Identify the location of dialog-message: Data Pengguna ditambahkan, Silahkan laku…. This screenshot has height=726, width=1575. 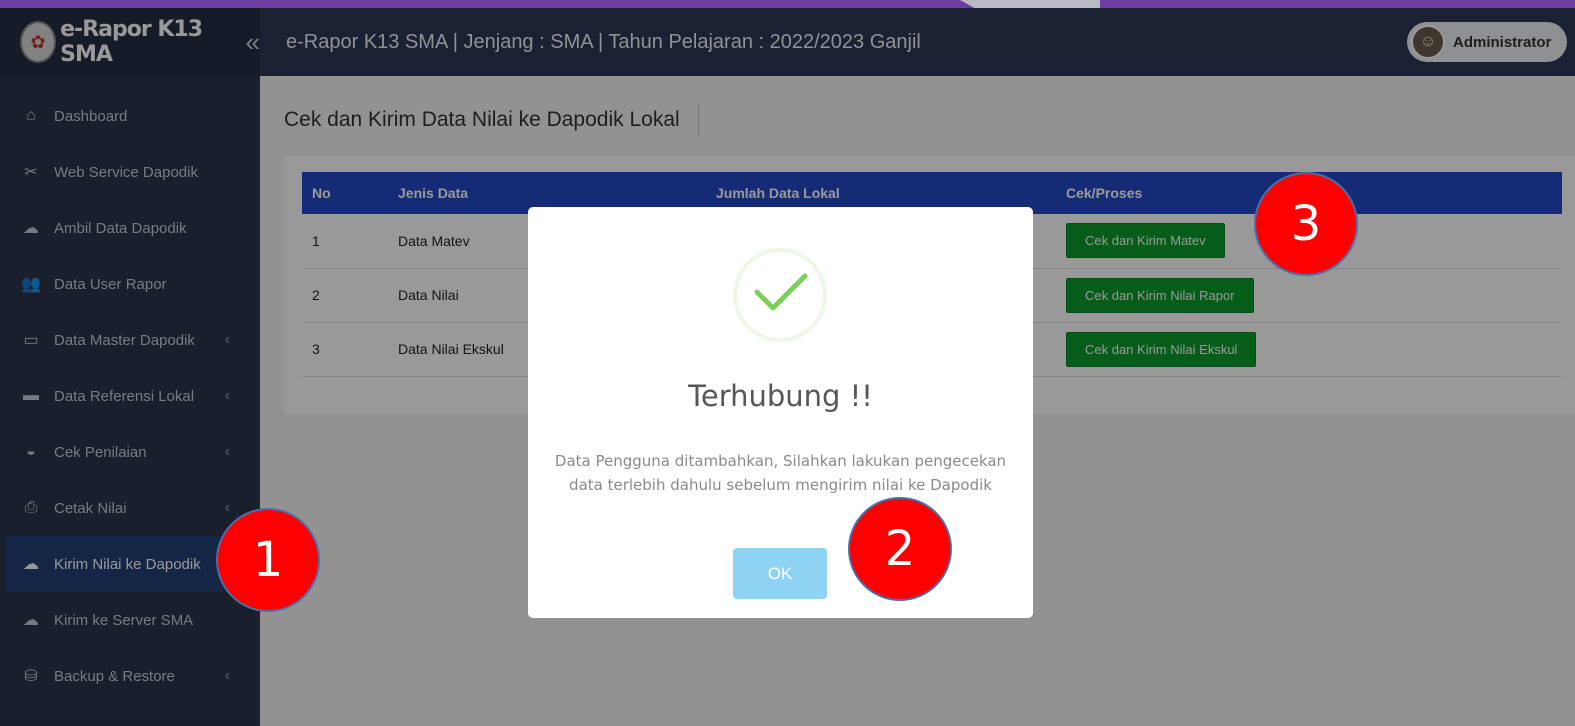
(780, 473).